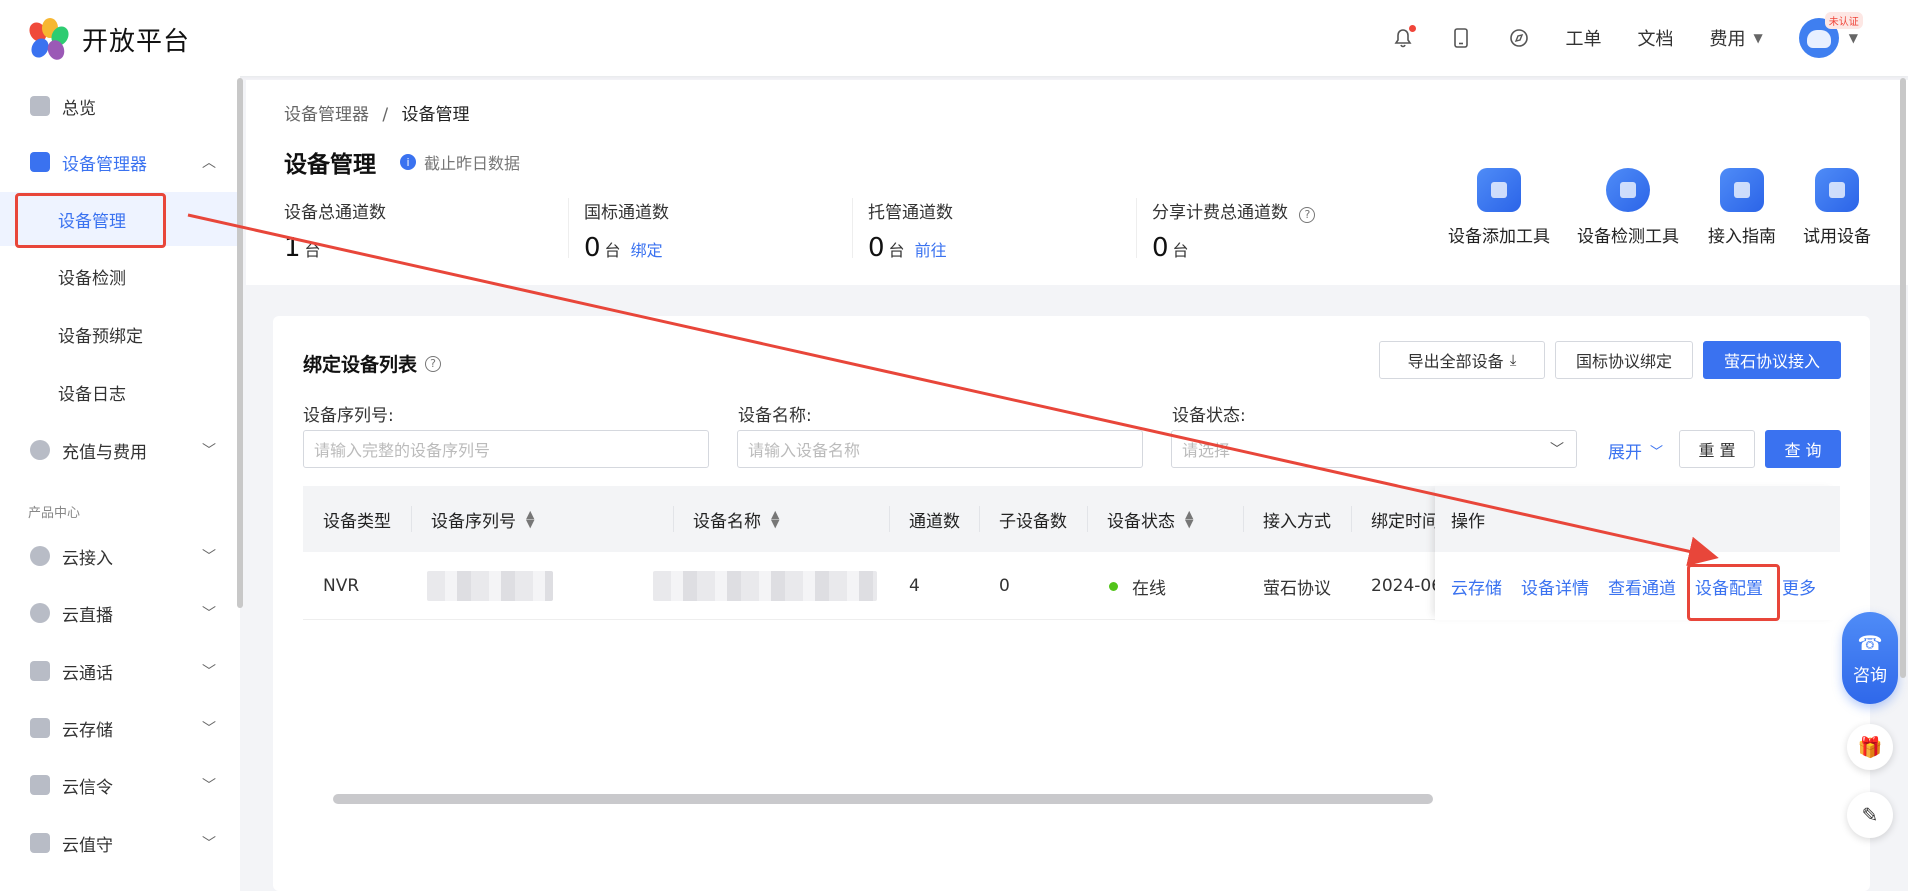 The width and height of the screenshot is (1908, 891). What do you see at coordinates (119, 843) in the screenshot?
I see `sidebar-item-cloud-guard: 云值守 ﹀` at bounding box center [119, 843].